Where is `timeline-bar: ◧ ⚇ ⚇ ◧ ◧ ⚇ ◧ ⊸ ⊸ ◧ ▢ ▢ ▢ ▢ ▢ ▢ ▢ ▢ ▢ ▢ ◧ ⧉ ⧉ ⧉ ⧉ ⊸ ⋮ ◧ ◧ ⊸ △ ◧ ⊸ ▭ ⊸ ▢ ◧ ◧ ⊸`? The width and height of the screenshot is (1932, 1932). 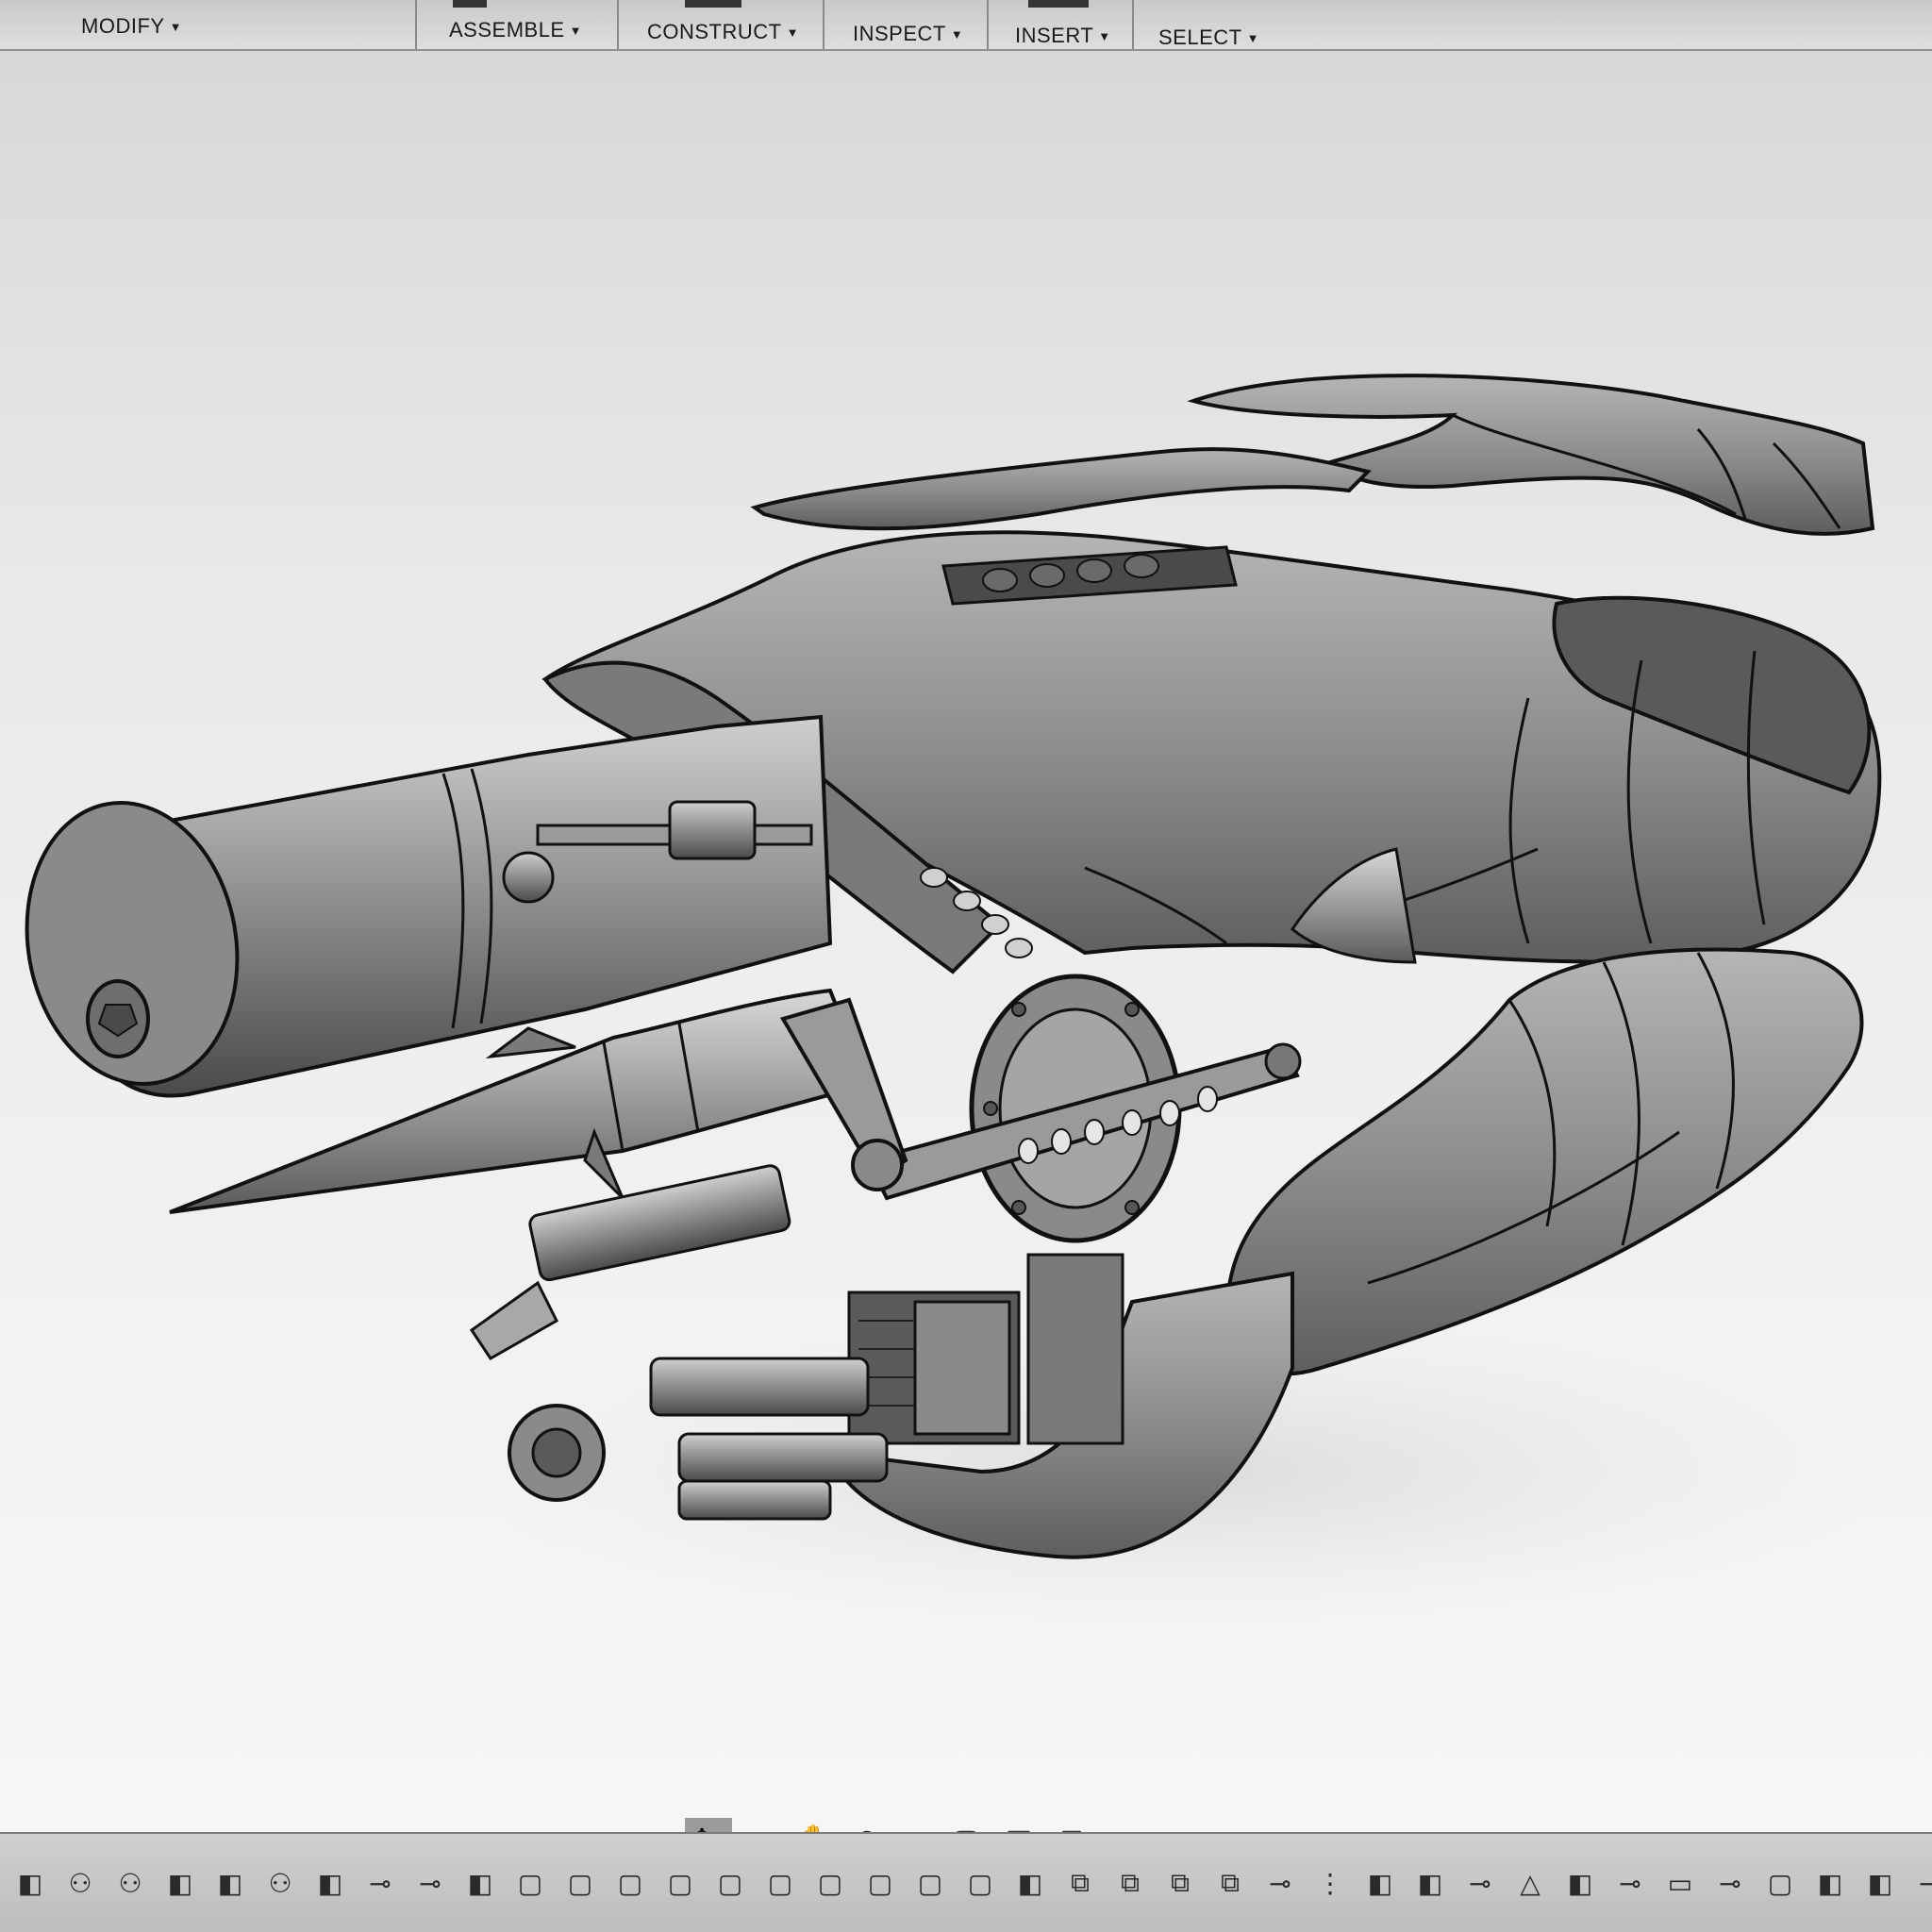 timeline-bar: ◧ ⚇ ⚇ ◧ ◧ ⚇ ◧ ⊸ ⊸ ◧ ▢ ▢ ▢ ▢ ▢ ▢ ▢ ▢ ▢ ▢ ◧ ⧉ ⧉ ⧉ ⧉ ⊸ ⋮ ◧ ◧ ⊸ △ ◧ ⊸ ▭ ⊸ ▢ ◧ ◧ ⊸ is located at coordinates (966, 1882).